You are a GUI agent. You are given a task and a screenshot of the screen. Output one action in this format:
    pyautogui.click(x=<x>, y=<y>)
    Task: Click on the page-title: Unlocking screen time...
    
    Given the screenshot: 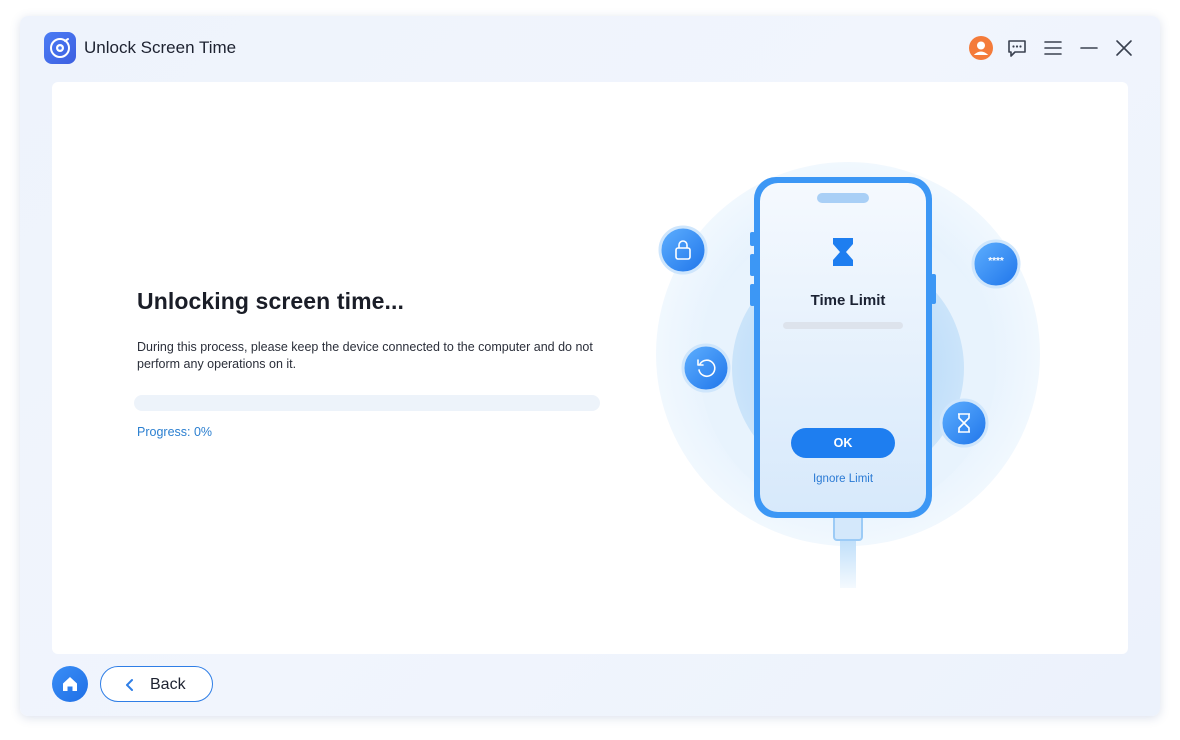 What is the action you would take?
    pyautogui.click(x=270, y=301)
    